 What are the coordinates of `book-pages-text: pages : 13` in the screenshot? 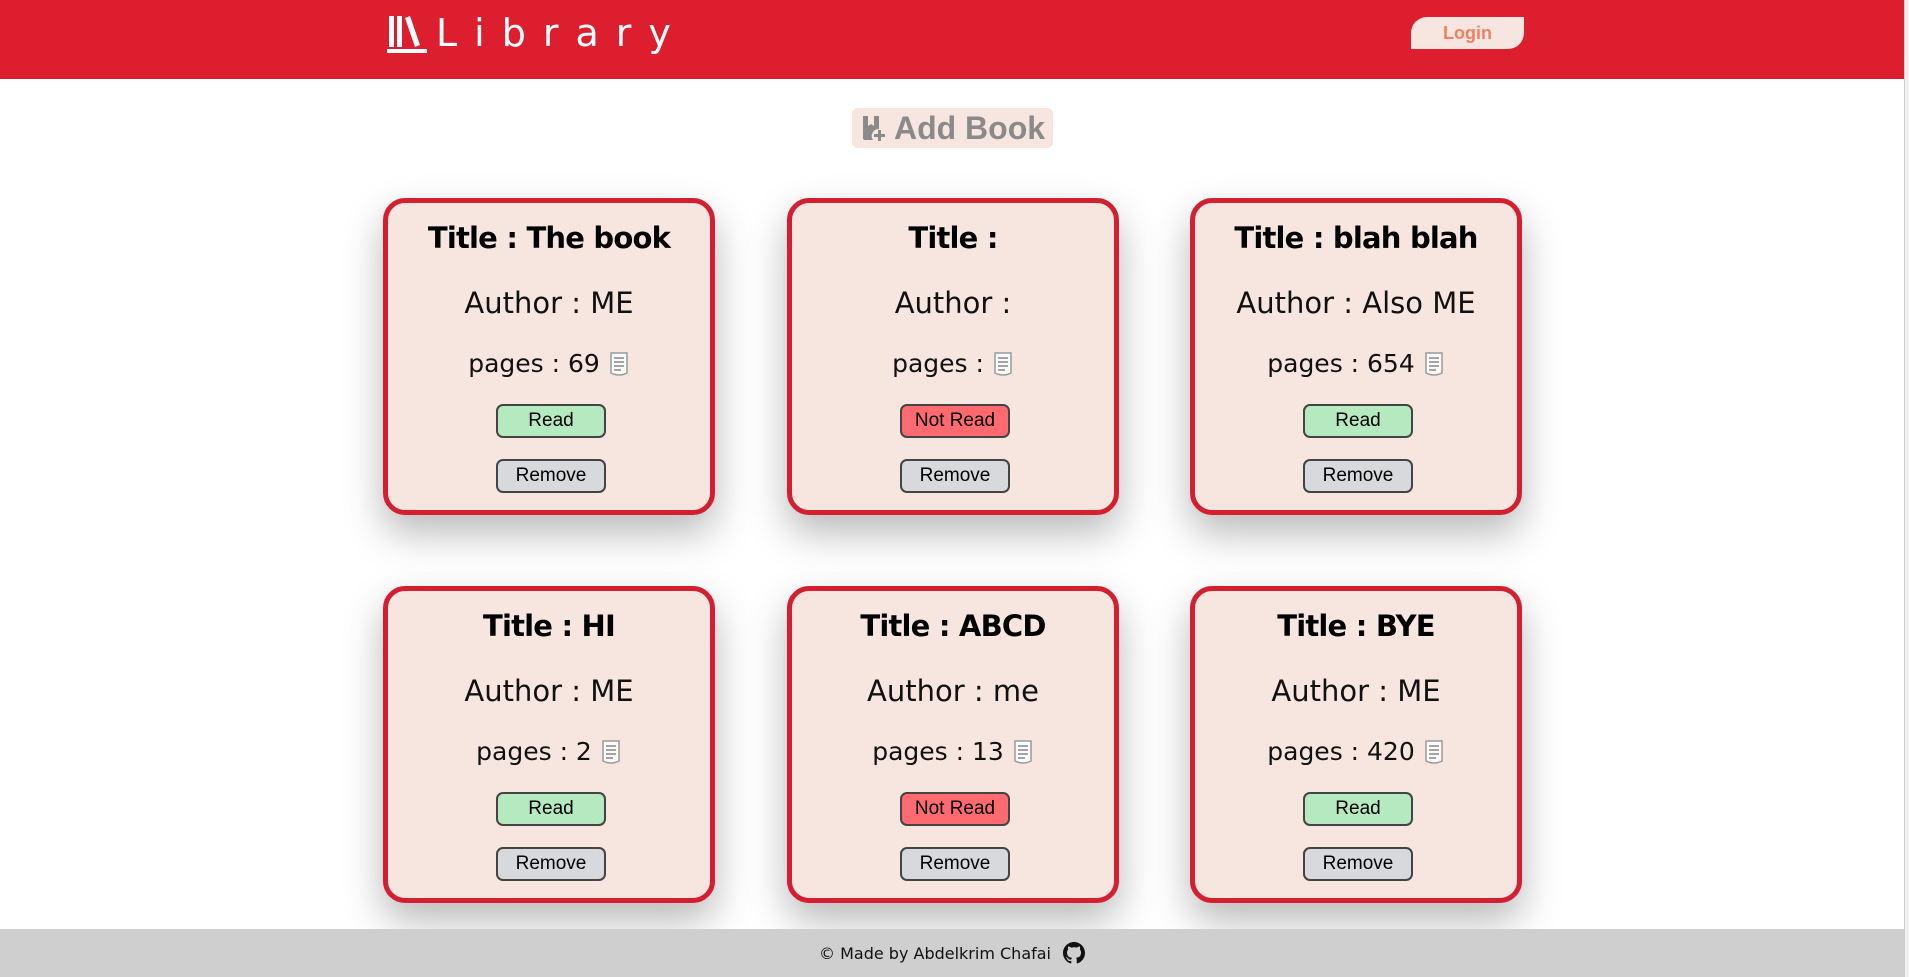 It's located at (938, 751).